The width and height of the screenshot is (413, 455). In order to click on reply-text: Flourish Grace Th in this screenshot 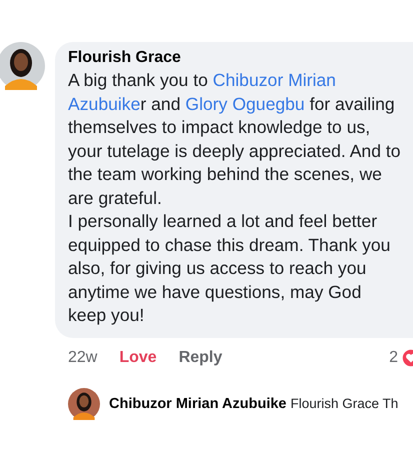, I will do `click(344, 403)`.